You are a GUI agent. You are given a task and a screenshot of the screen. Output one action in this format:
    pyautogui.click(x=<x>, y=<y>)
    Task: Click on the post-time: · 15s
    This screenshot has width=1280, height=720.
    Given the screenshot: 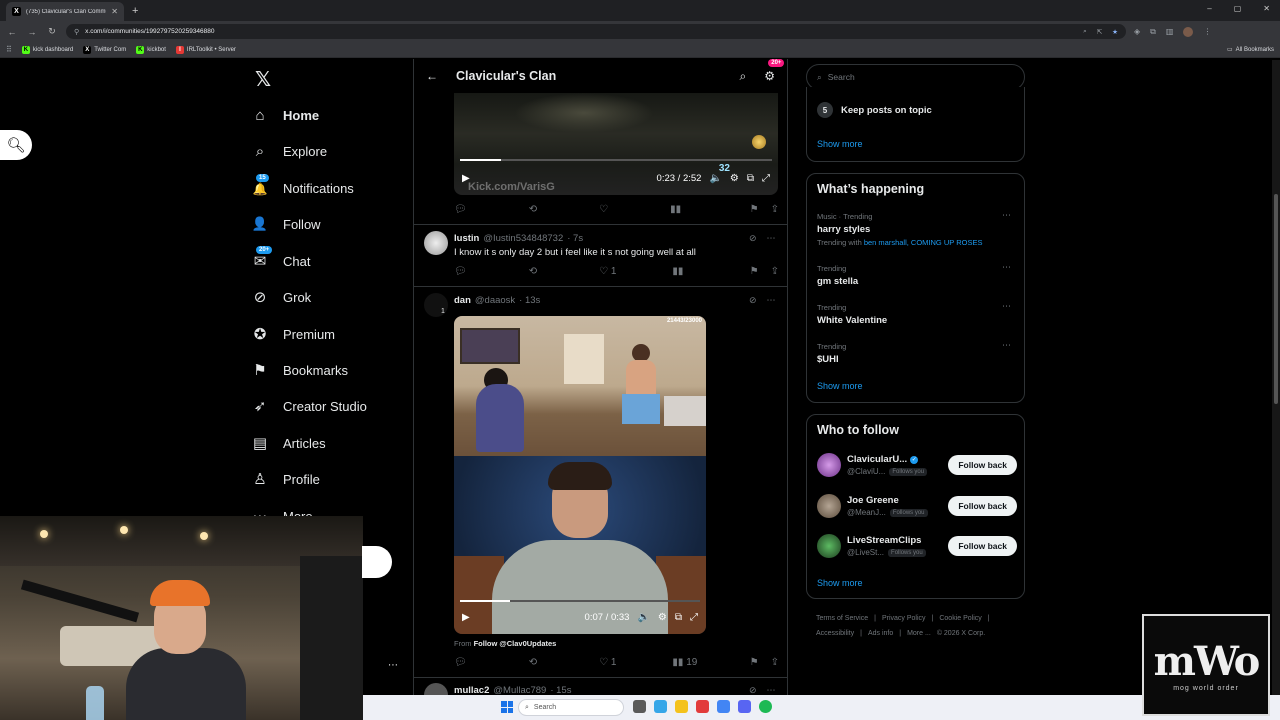 What is the action you would take?
    pyautogui.click(x=560, y=690)
    